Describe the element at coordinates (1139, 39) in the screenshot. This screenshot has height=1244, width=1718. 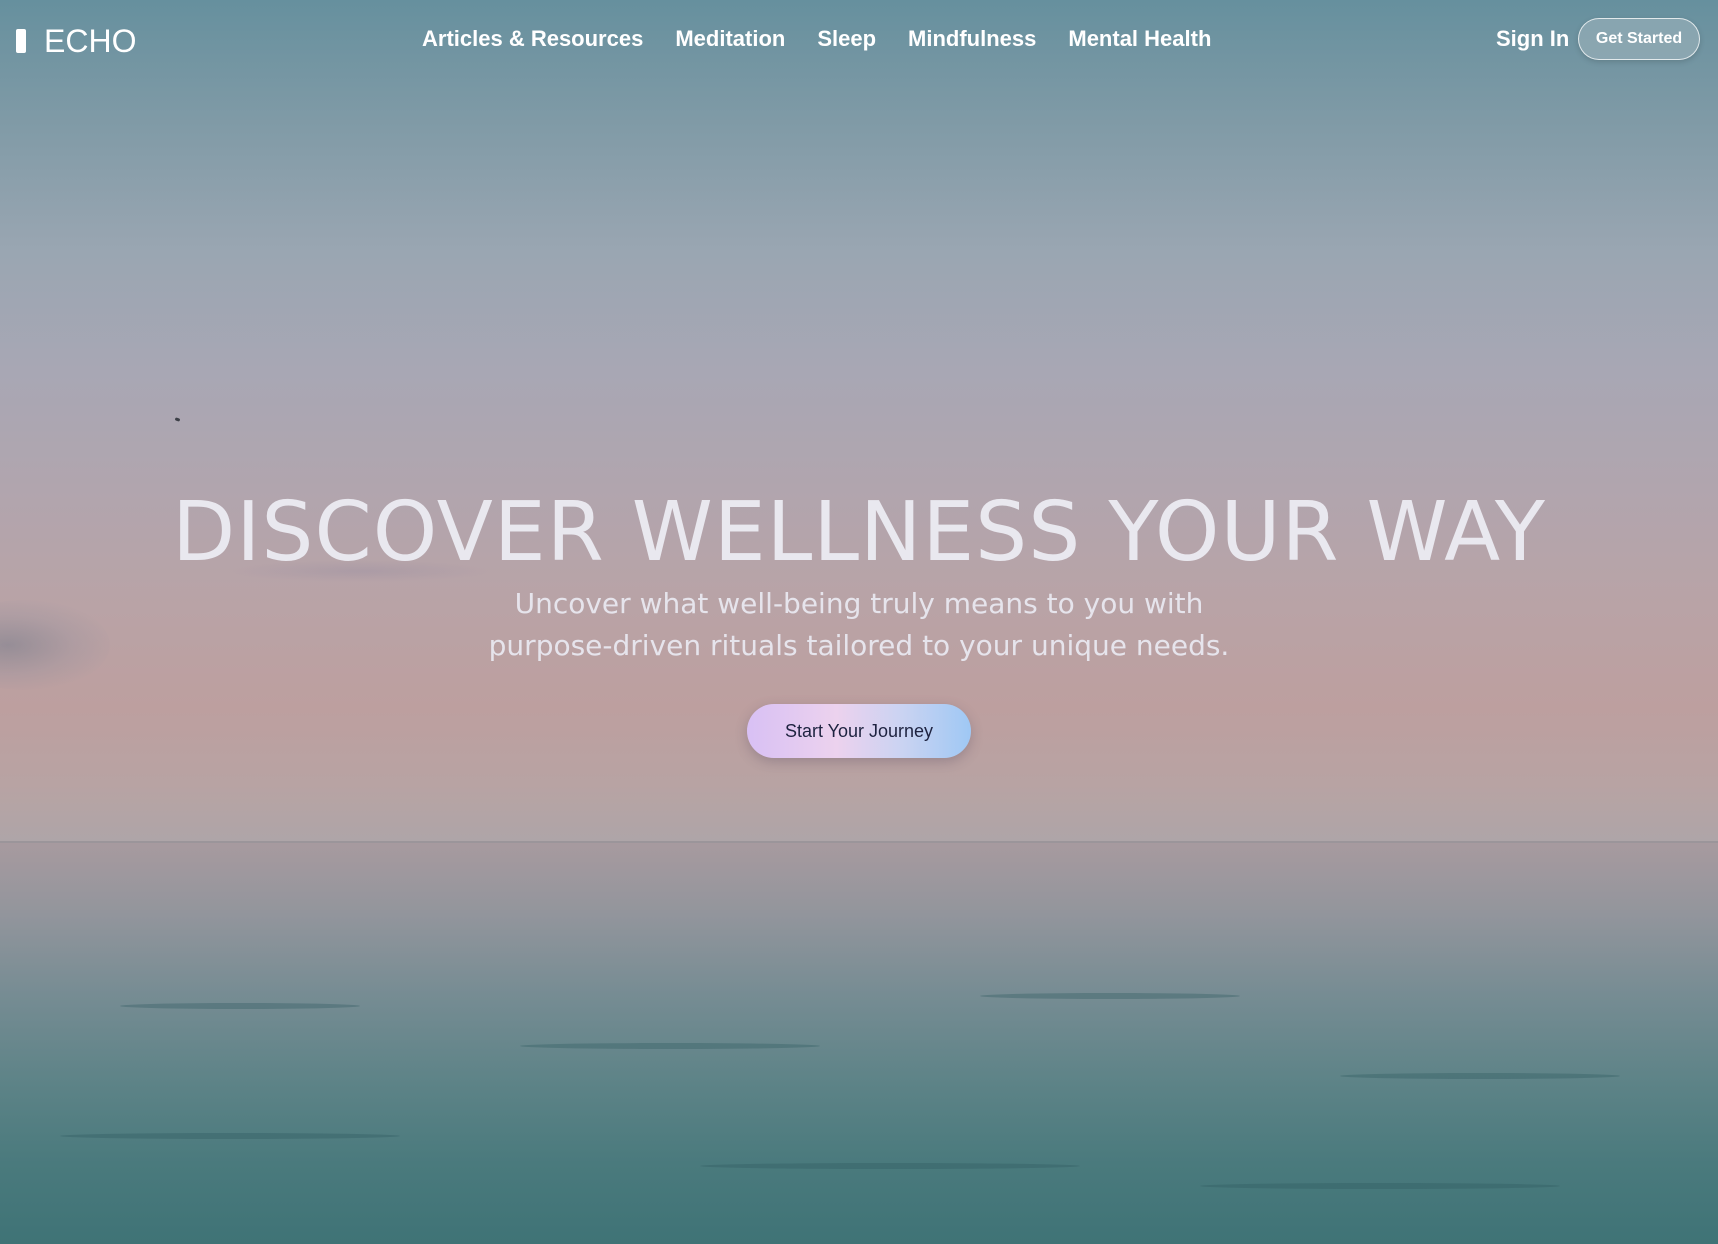
I see `nav-item-mental-health: Mental Health` at that location.